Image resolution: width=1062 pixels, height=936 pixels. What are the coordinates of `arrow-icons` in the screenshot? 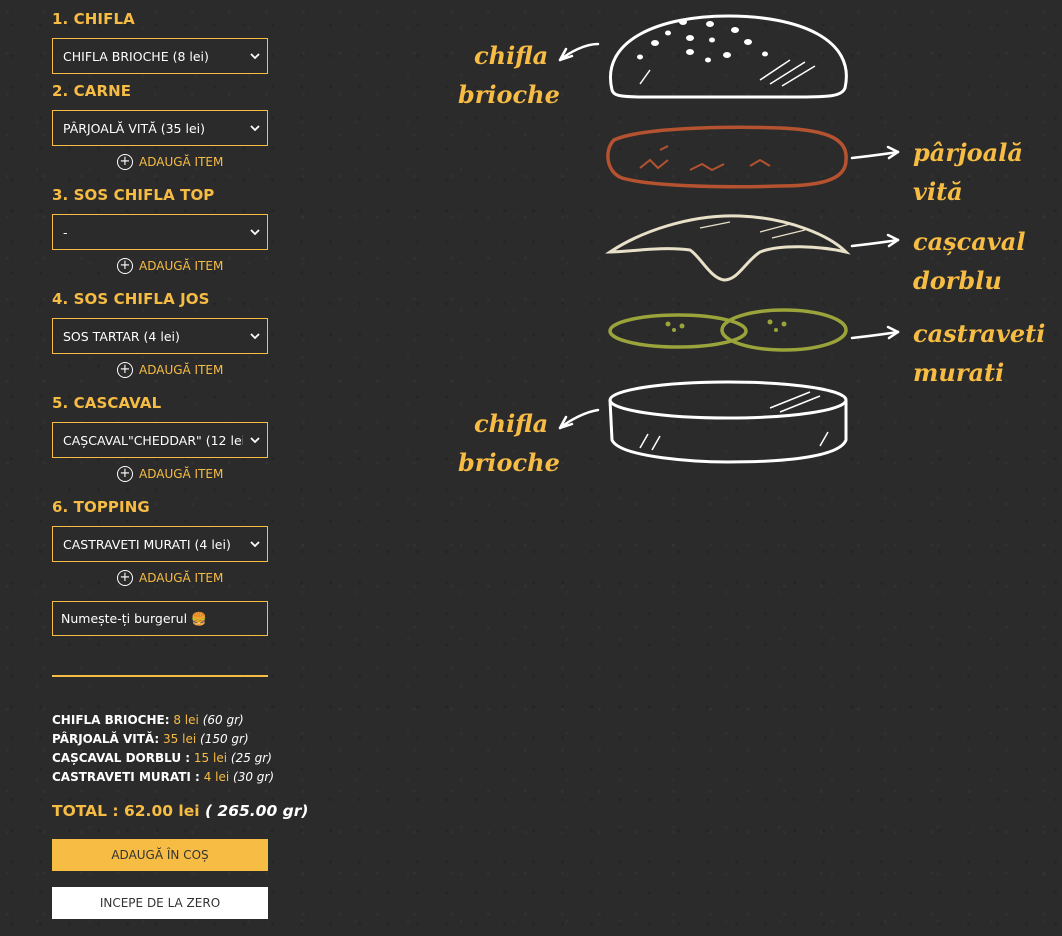 It's located at (729, 236).